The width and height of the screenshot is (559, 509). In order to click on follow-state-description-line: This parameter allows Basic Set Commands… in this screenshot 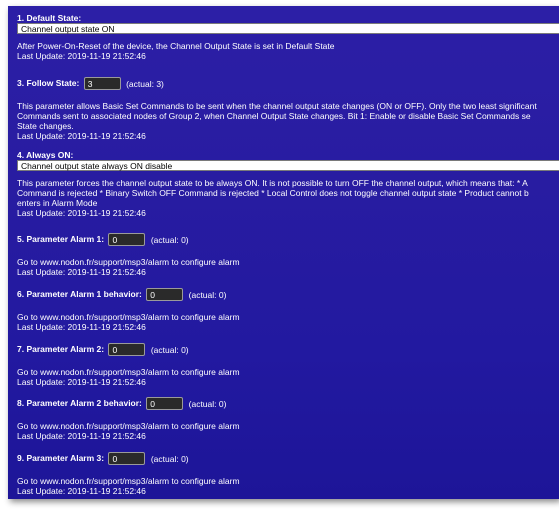, I will do `click(277, 105)`.